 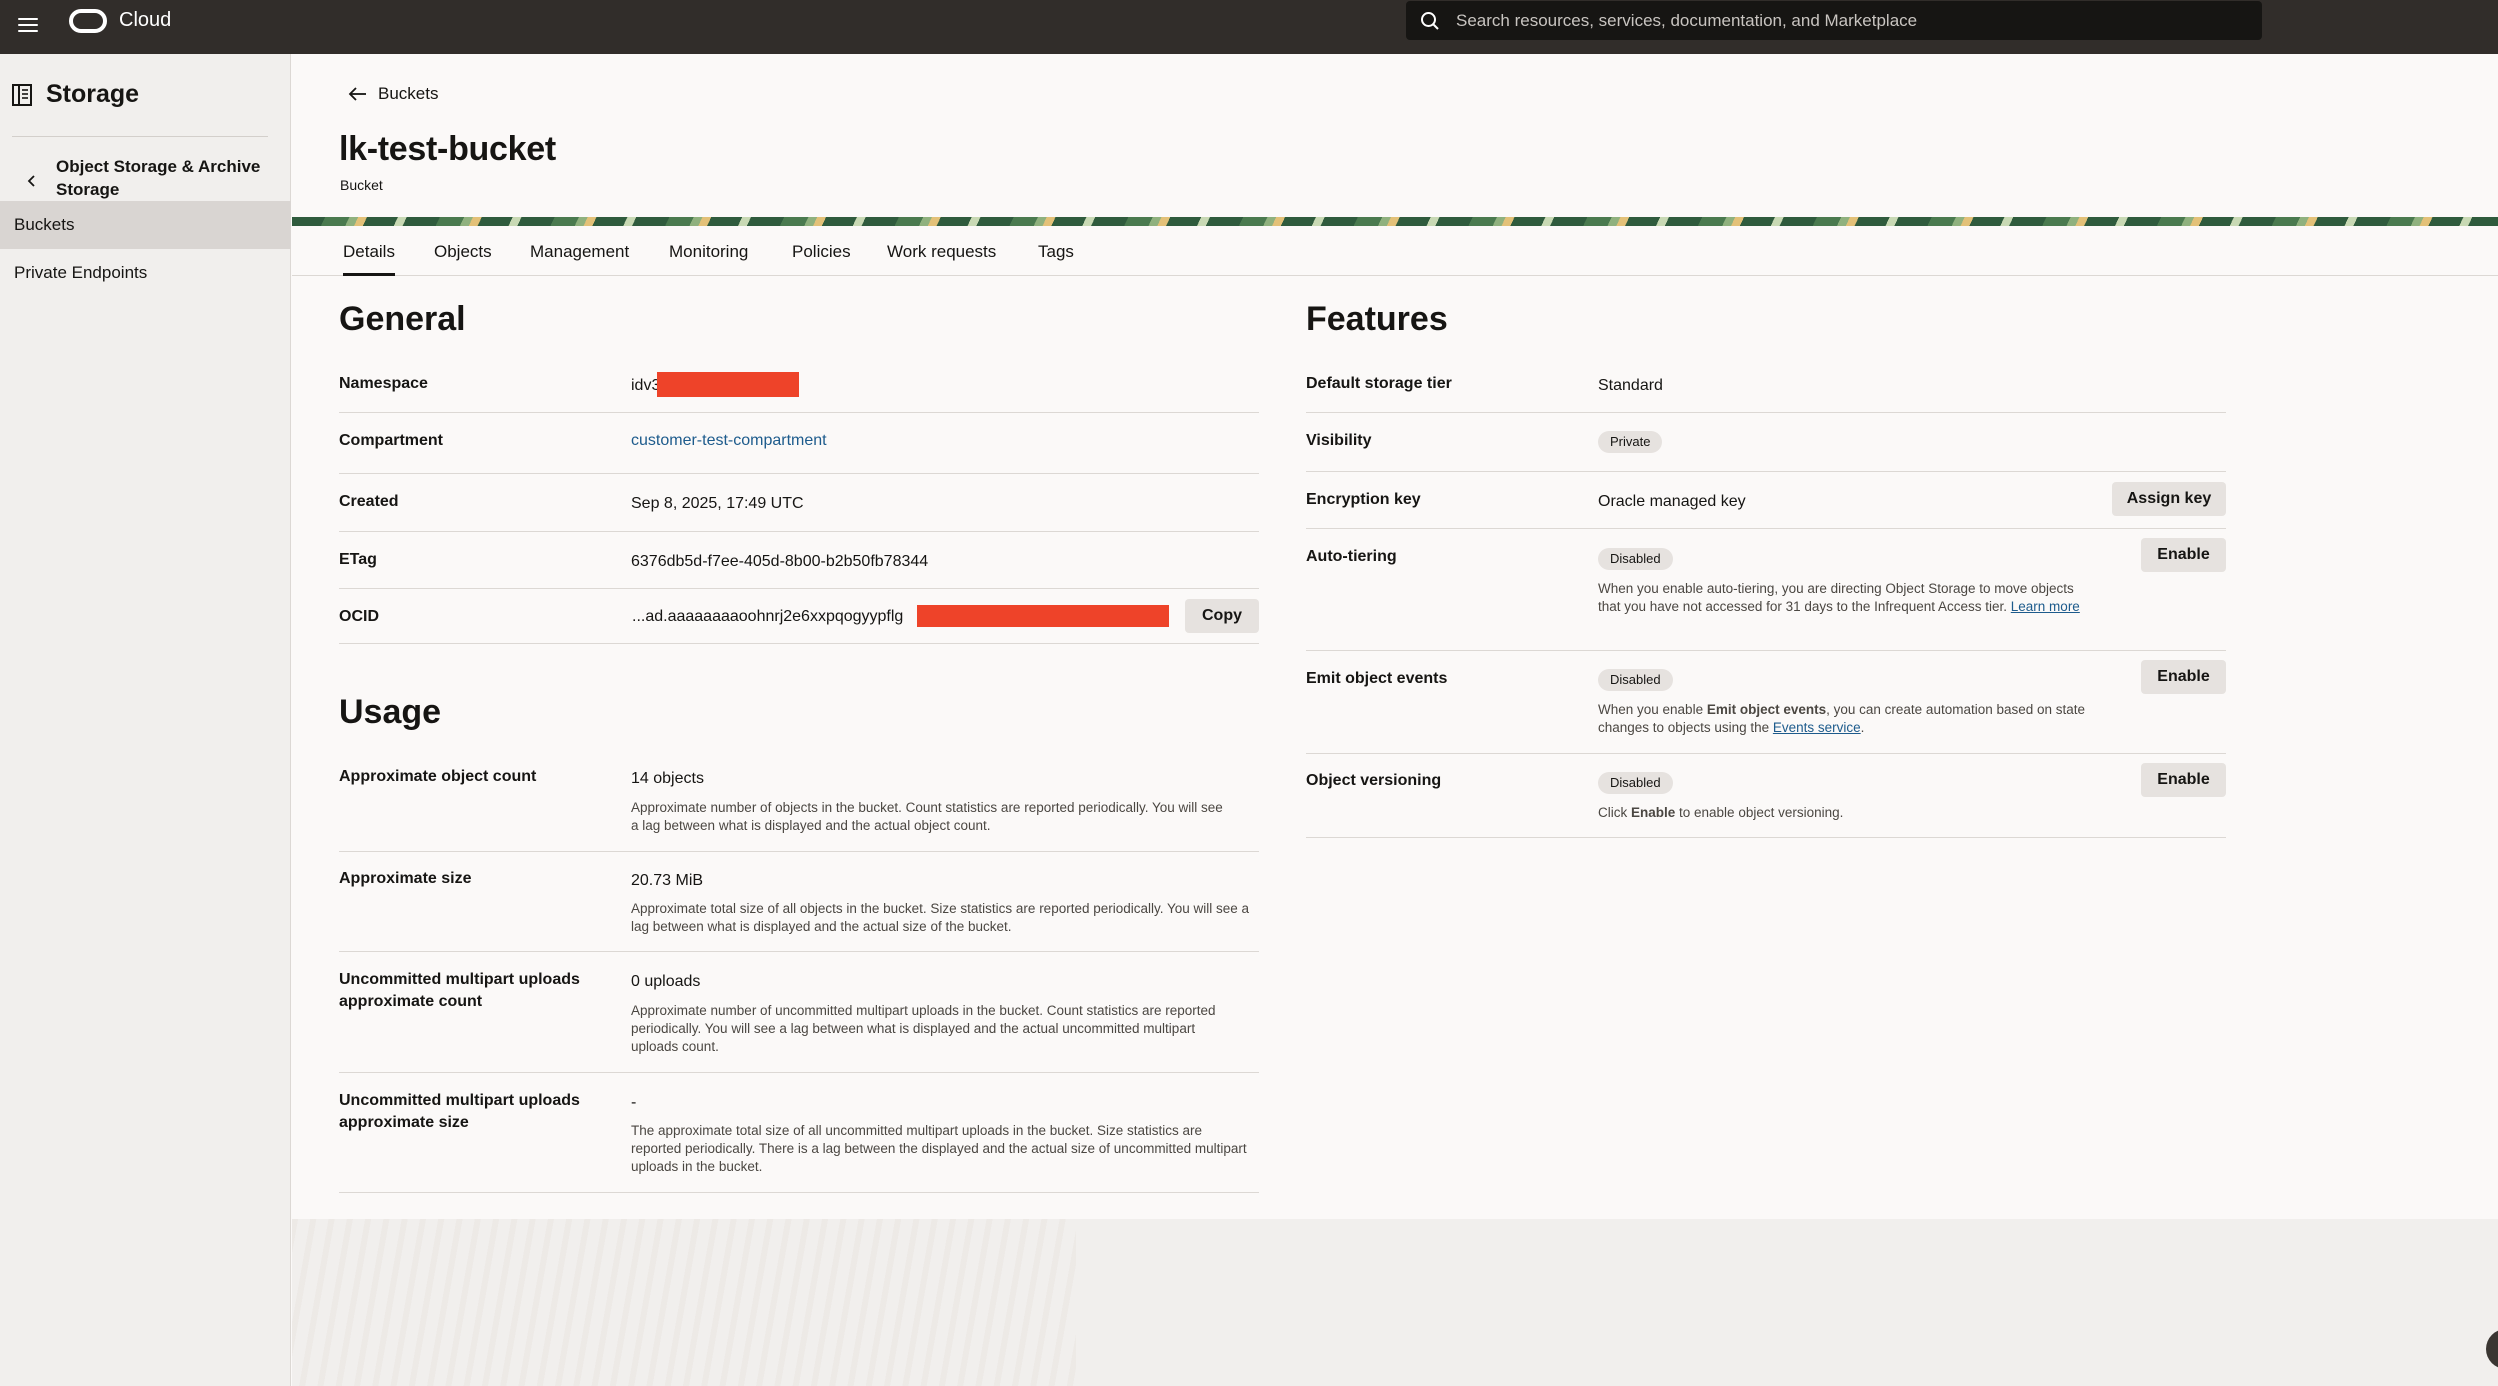 I want to click on back-to-buckets-link: Buckets, so click(x=393, y=94).